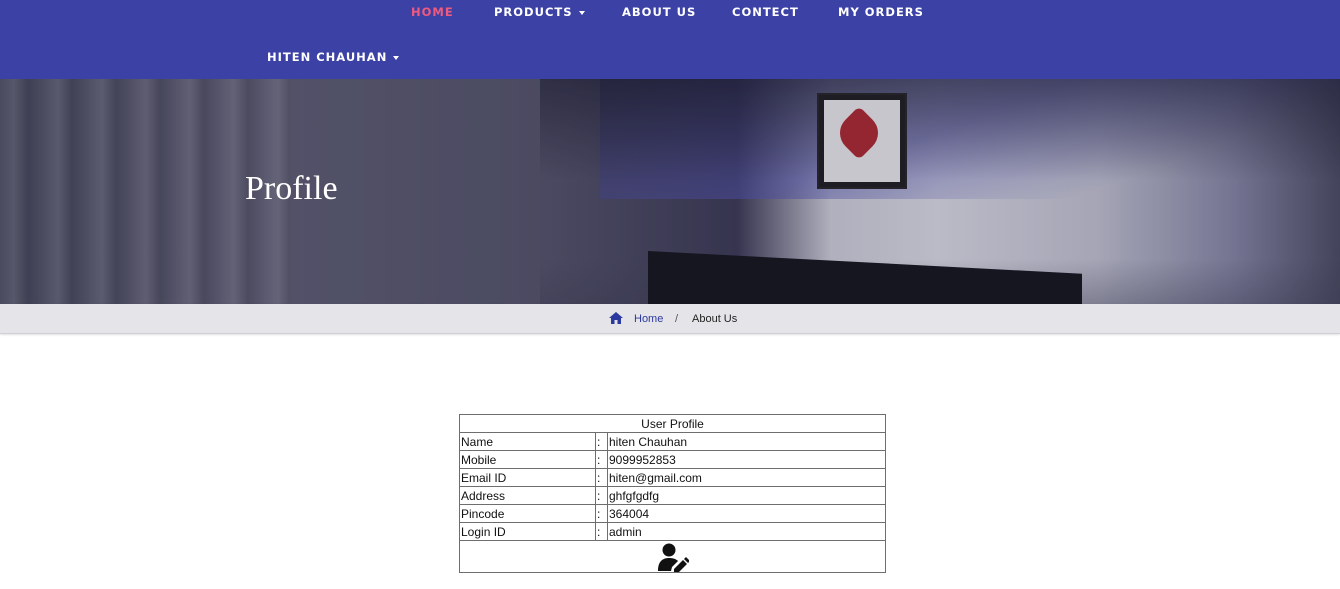 The width and height of the screenshot is (1340, 589). What do you see at coordinates (327, 57) in the screenshot?
I see `nav-user-label: HITEN CHAUHAN` at bounding box center [327, 57].